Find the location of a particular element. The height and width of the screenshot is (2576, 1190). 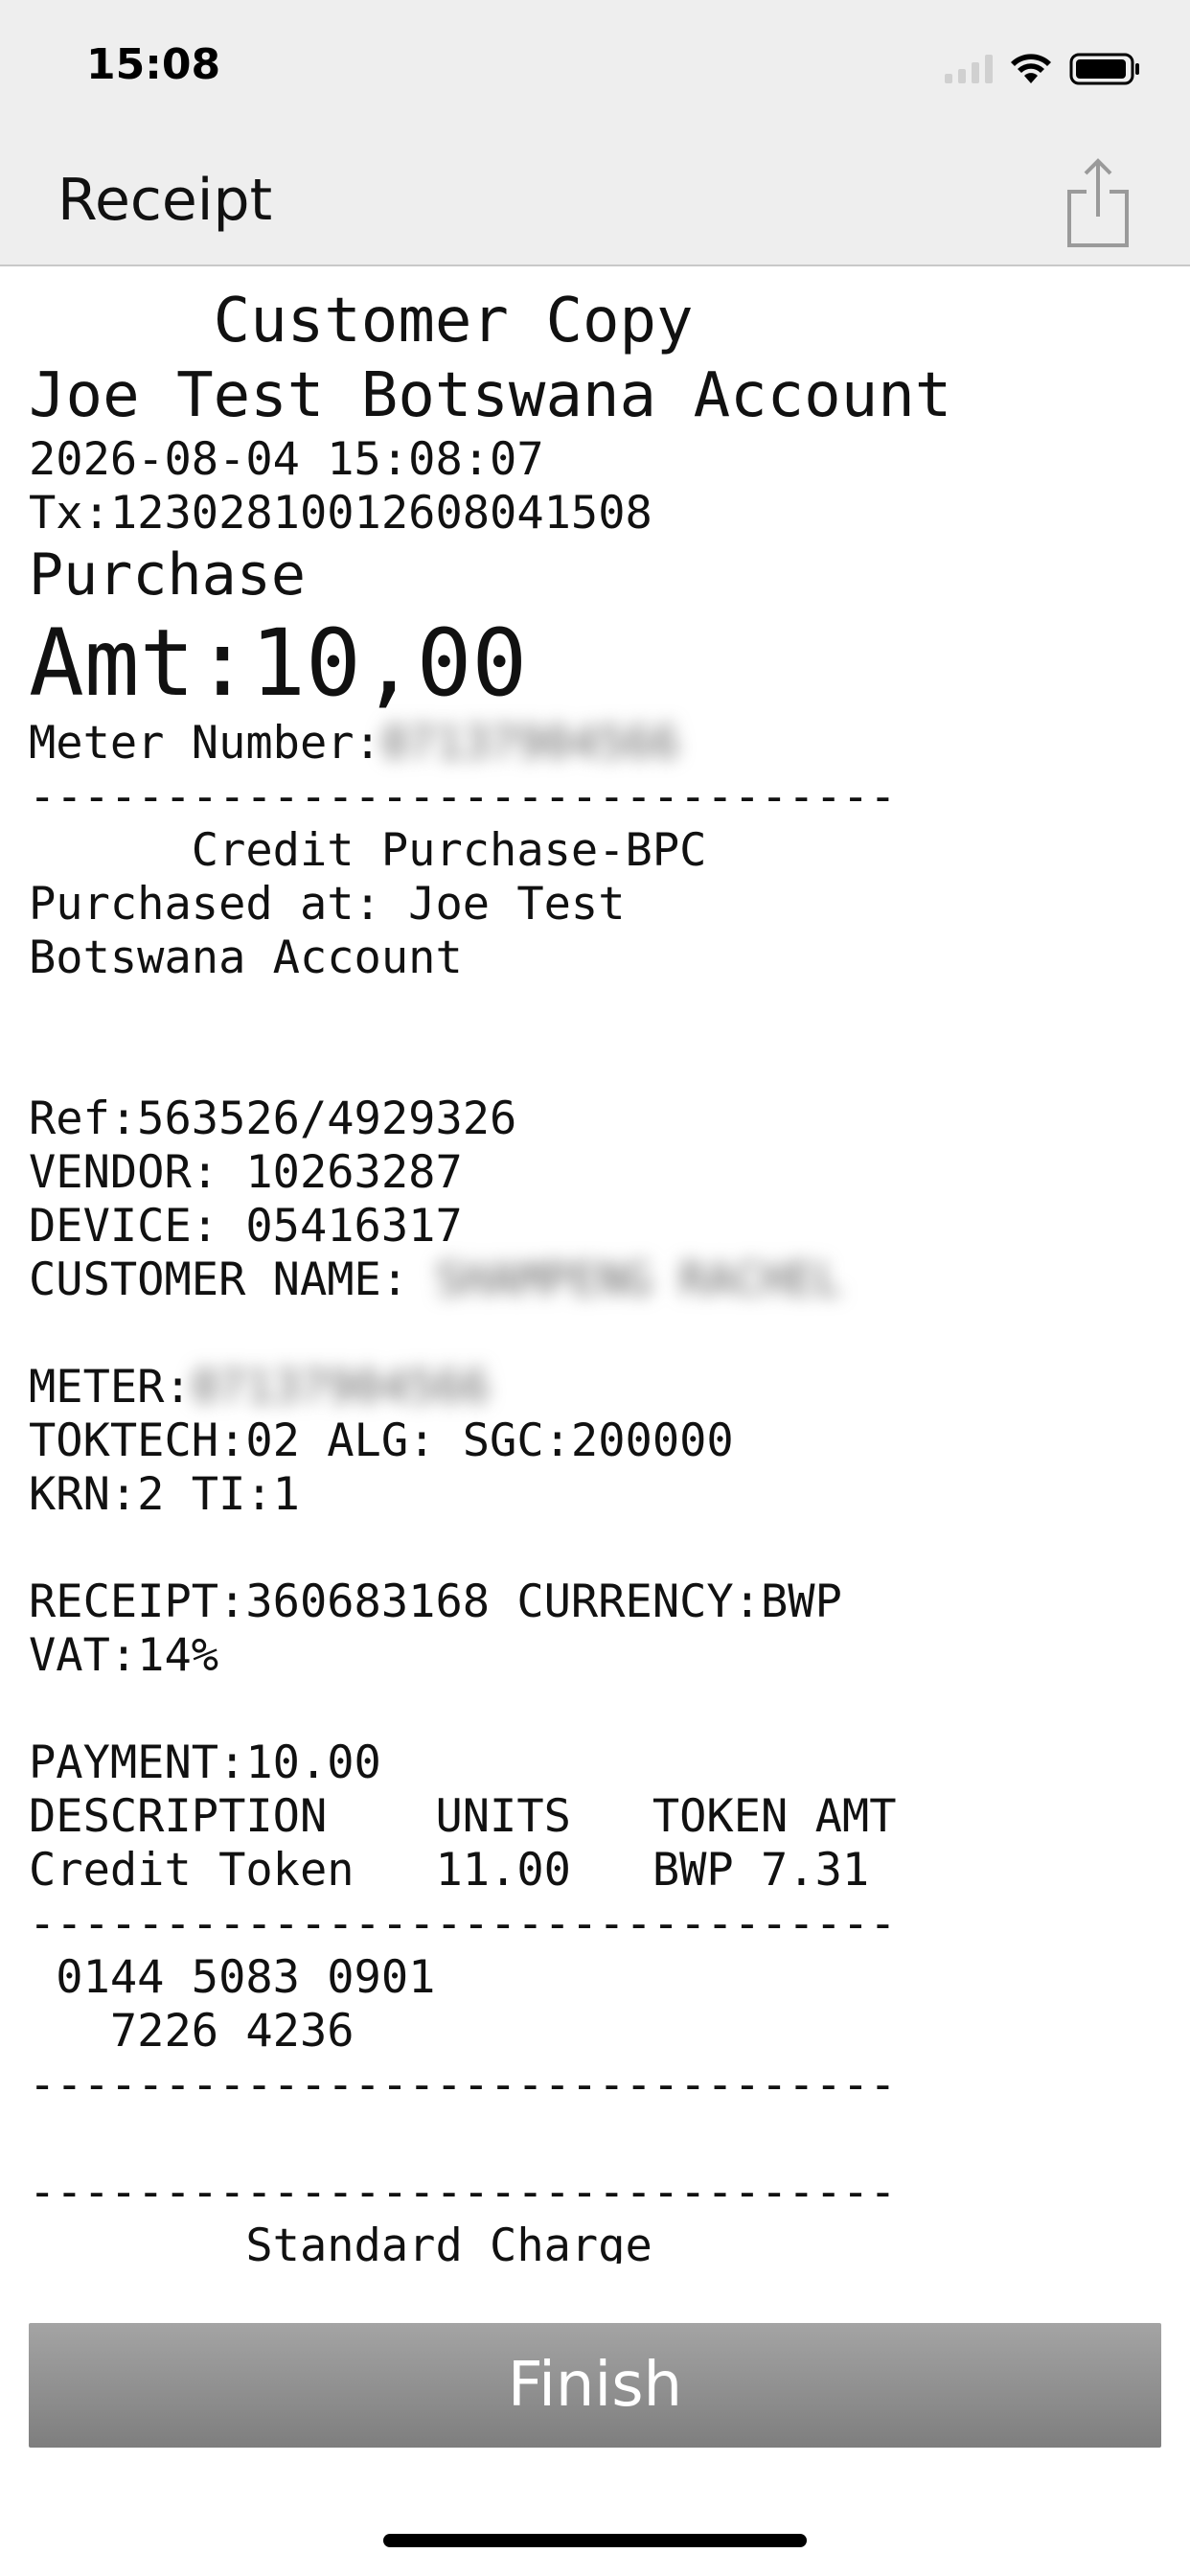

receipt-line-text: TOKTECH:02 ALG: SGC:200000 is located at coordinates (382, 1440).